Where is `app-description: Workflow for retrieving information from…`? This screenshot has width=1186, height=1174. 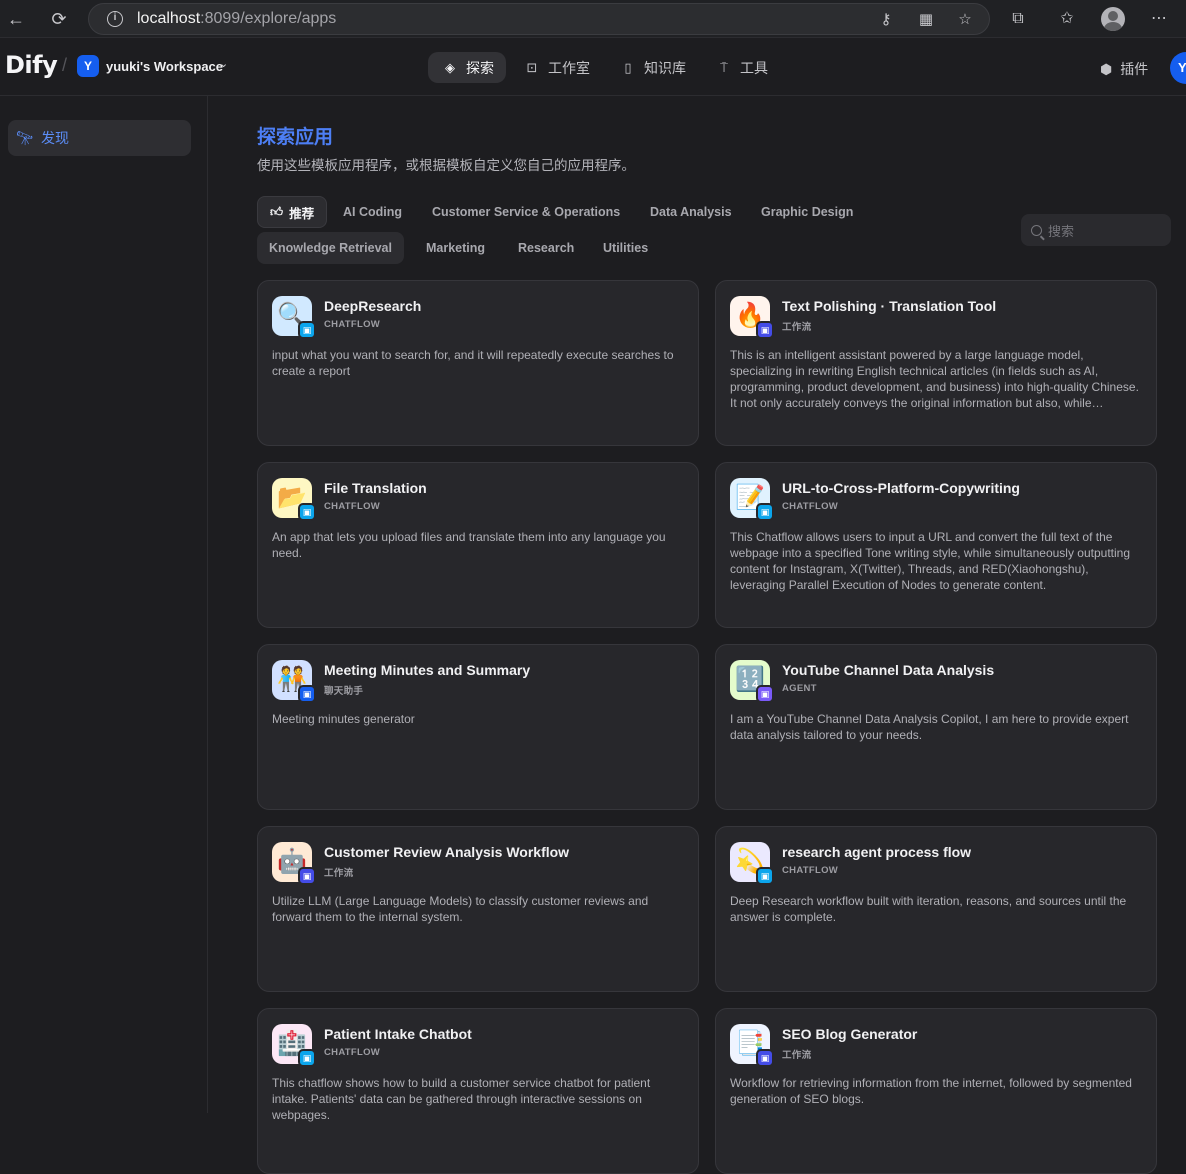
app-description: Workflow for retrieving information from… is located at coordinates (931, 1091).